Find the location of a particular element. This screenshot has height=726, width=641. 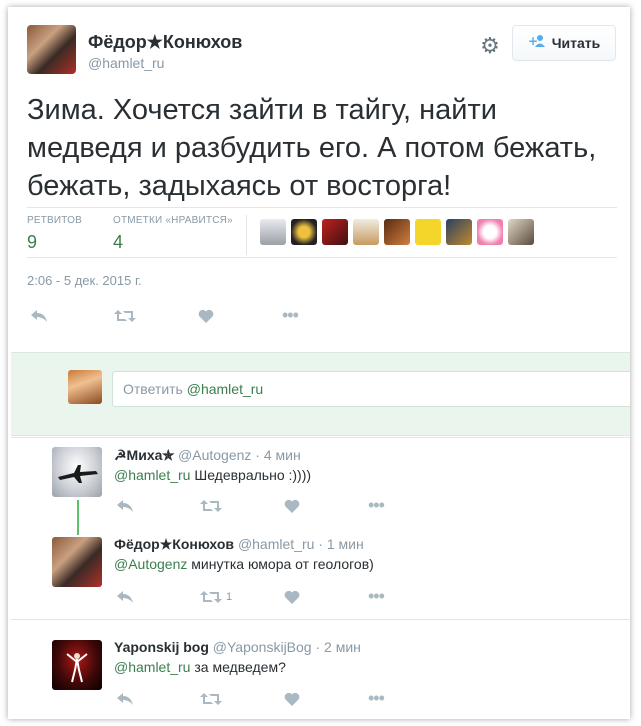

likes-stat: ОТМЕТКИ «НРАВИТСЯ» 4 is located at coordinates (173, 234).